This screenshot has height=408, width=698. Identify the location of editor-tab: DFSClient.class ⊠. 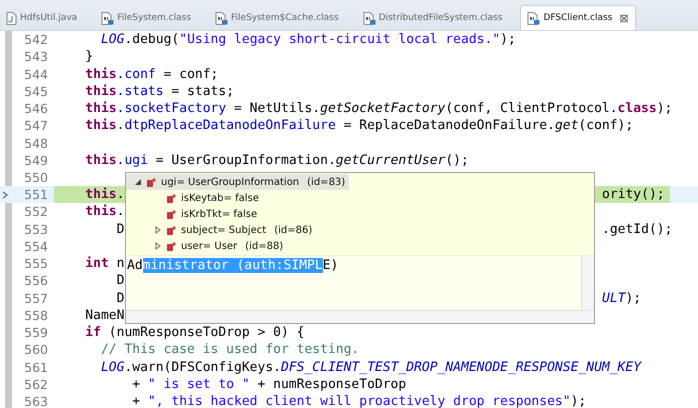
(578, 17).